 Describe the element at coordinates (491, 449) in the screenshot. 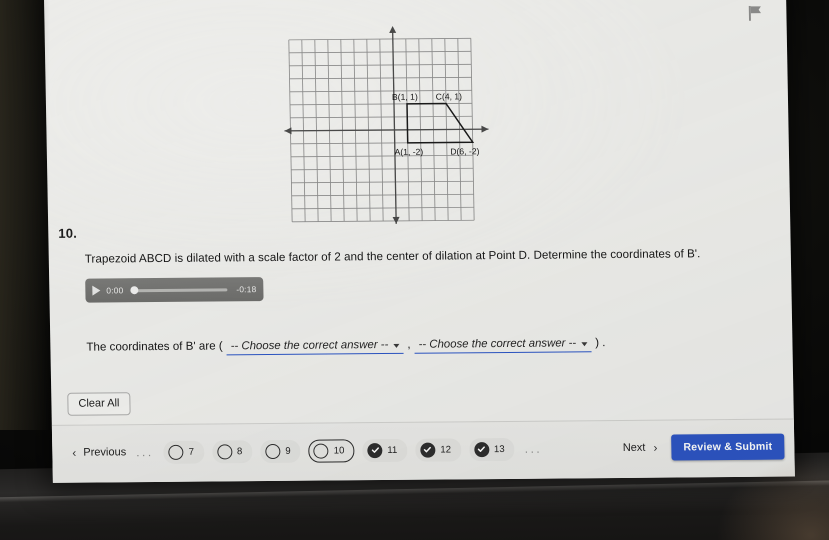

I see `page-item-13: 13` at that location.